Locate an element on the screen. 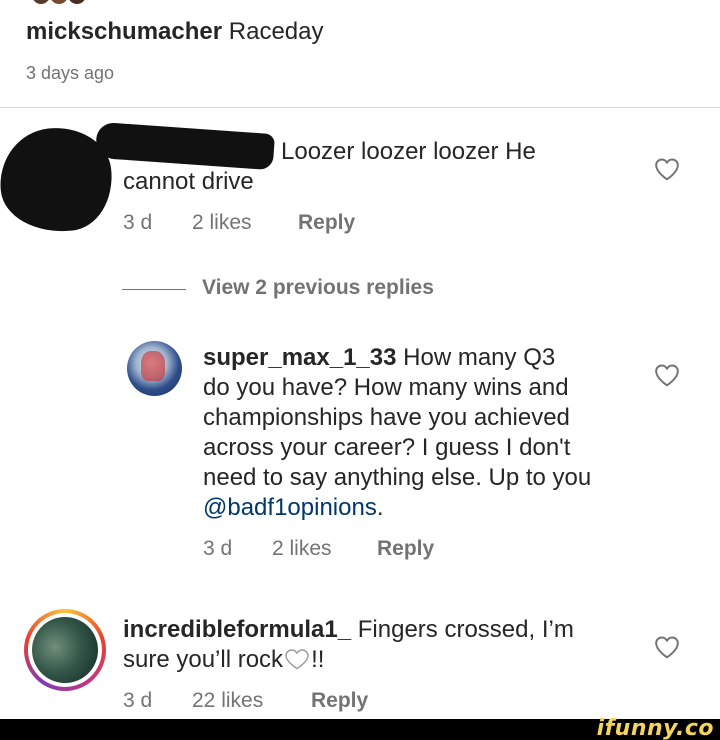  comment-text: super_max_1_33 How many Q3 is located at coordinates (379, 358).